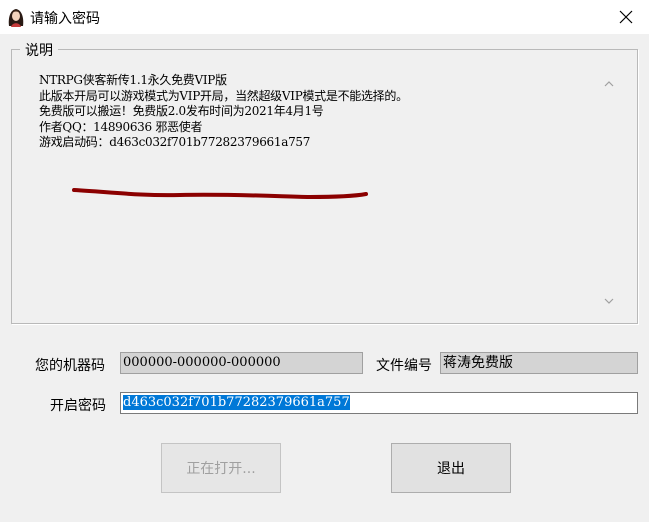 The image size is (649, 522). I want to click on handwritten-underline-mark, so click(220, 194).